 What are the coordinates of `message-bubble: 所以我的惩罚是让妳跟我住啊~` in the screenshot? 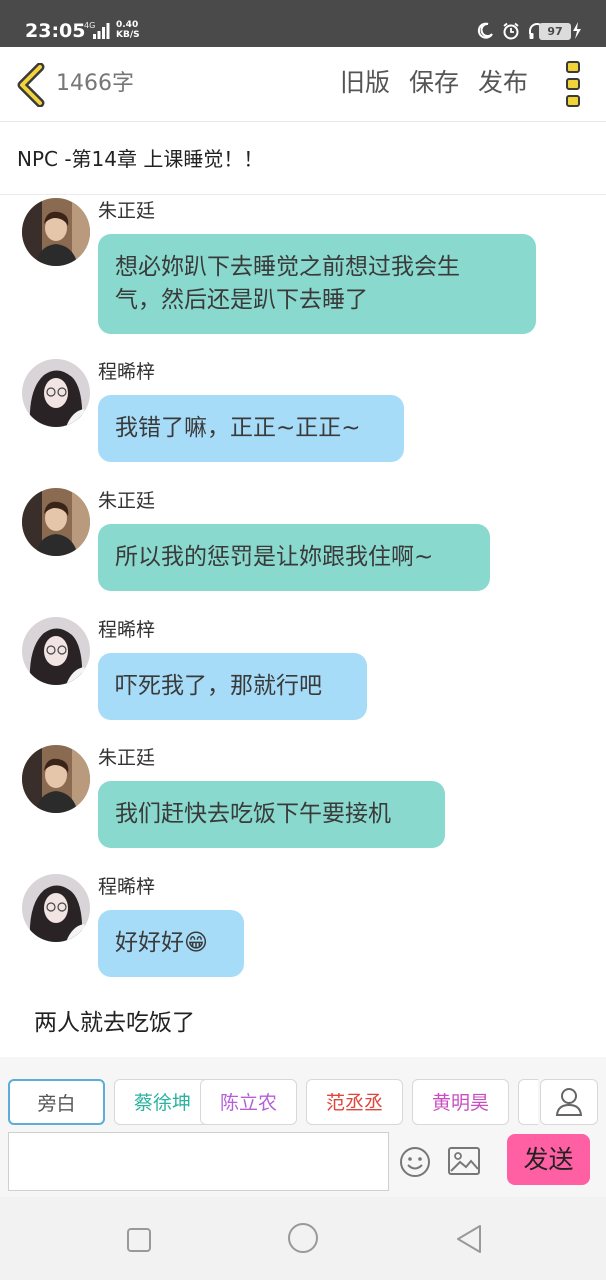 It's located at (294, 557).